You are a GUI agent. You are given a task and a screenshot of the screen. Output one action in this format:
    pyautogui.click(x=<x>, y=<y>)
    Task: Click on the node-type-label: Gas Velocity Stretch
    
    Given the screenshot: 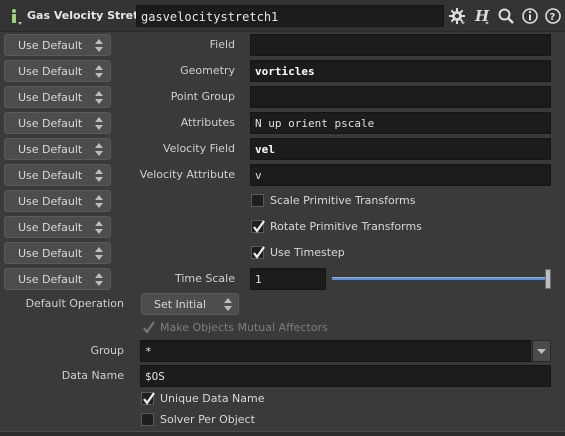 What is the action you would take?
    pyautogui.click(x=90, y=15)
    